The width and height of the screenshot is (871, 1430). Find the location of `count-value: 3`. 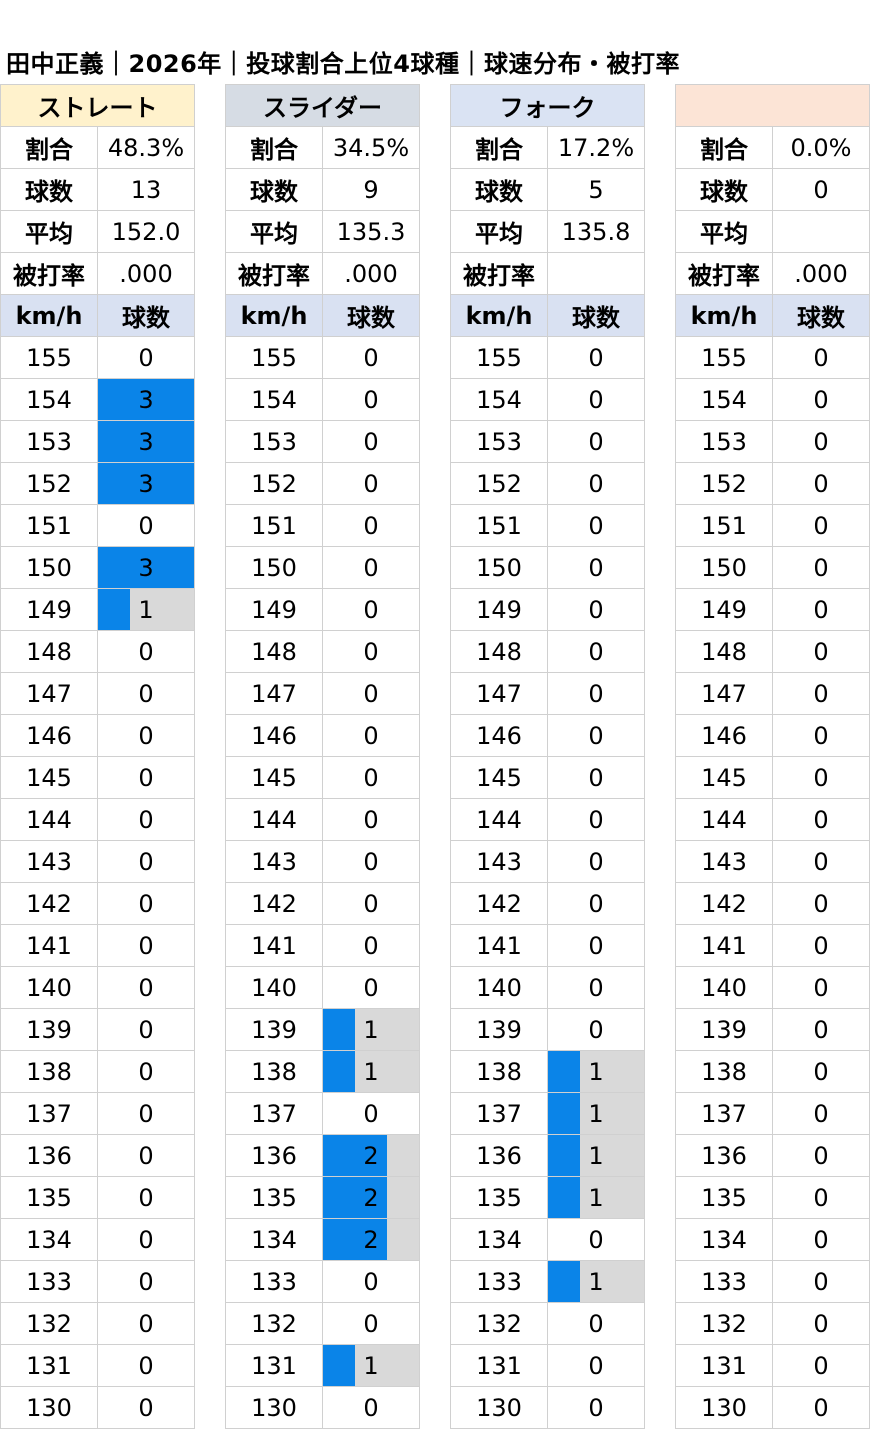

count-value: 3 is located at coordinates (146, 441).